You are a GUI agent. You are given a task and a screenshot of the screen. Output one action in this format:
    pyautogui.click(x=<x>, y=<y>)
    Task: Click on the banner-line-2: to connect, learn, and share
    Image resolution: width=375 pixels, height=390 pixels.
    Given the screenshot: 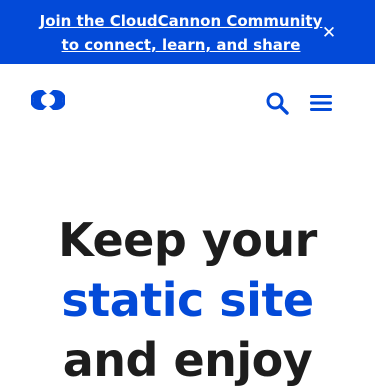 What is the action you would take?
    pyautogui.click(x=181, y=45)
    